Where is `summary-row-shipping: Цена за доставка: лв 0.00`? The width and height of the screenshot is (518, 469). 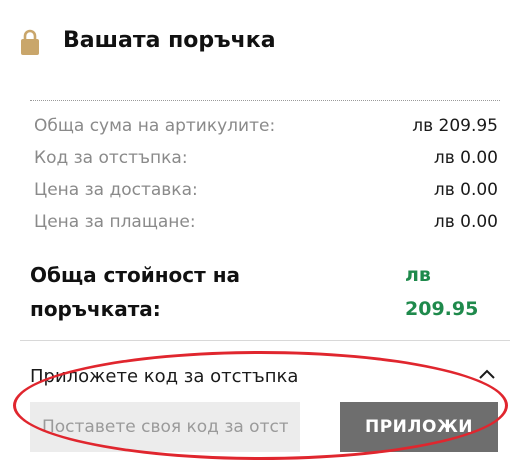 summary-row-shipping: Цена за доставка: лв 0.00 is located at coordinates (266, 190).